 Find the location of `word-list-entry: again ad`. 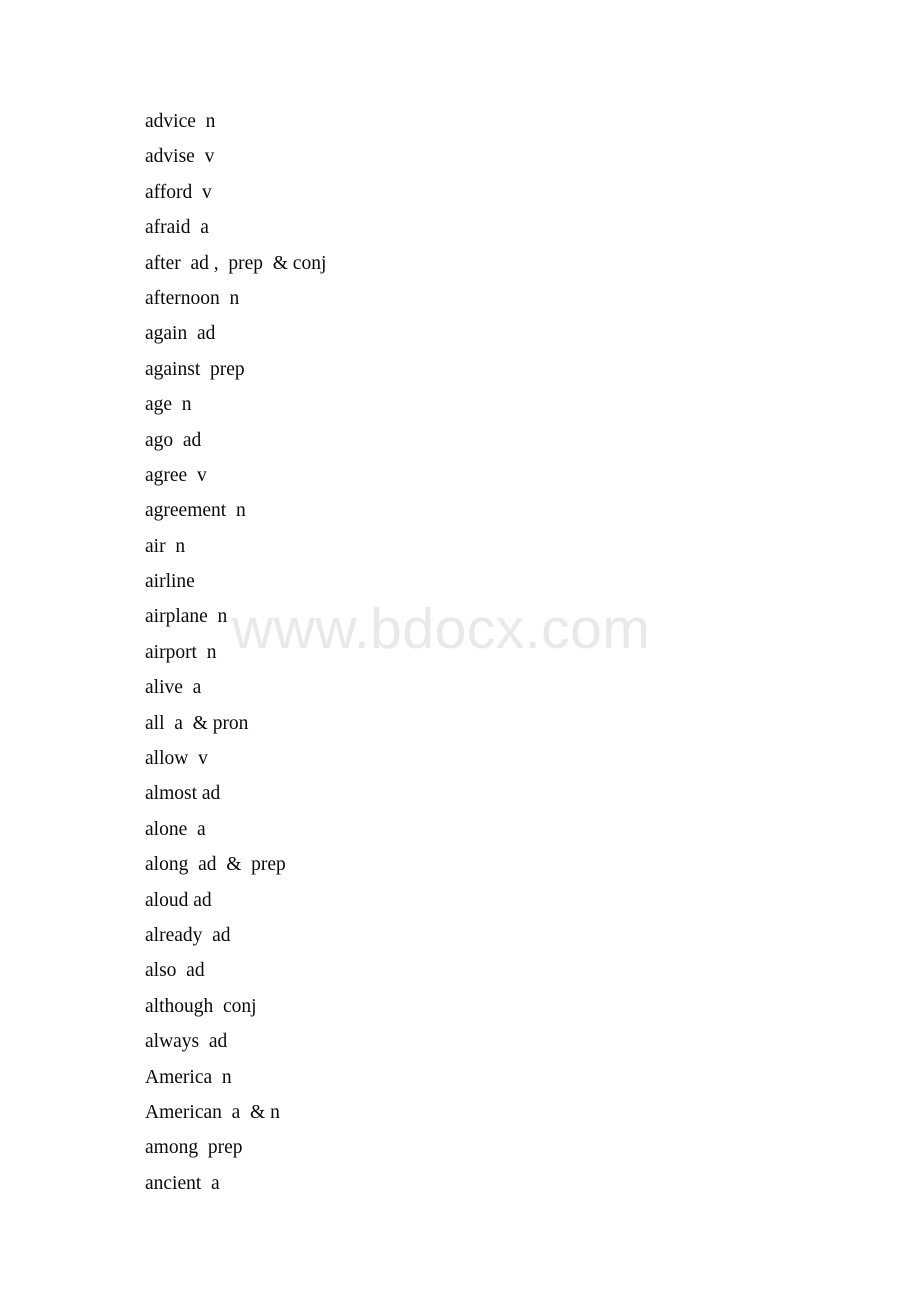

word-list-entry: again ad is located at coordinates (180, 334).